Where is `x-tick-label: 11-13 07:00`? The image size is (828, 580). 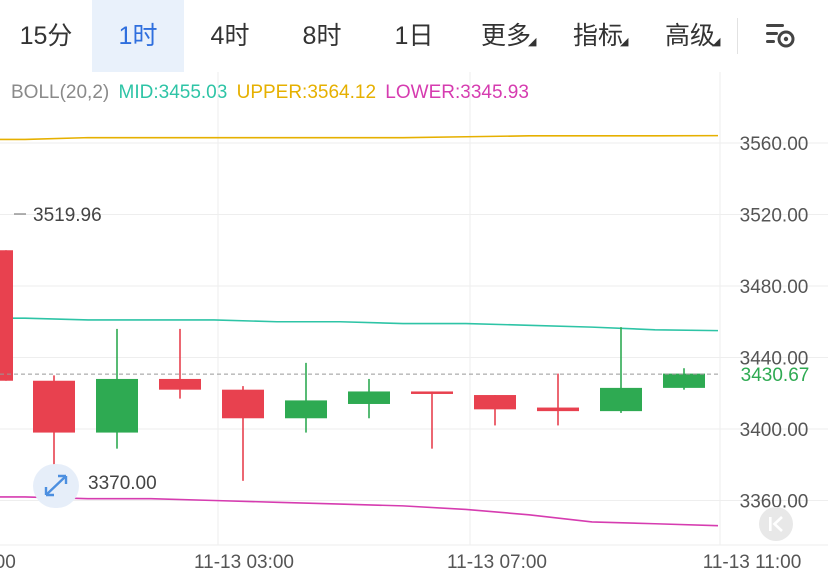
x-tick-label: 11-13 07:00 is located at coordinates (497, 562).